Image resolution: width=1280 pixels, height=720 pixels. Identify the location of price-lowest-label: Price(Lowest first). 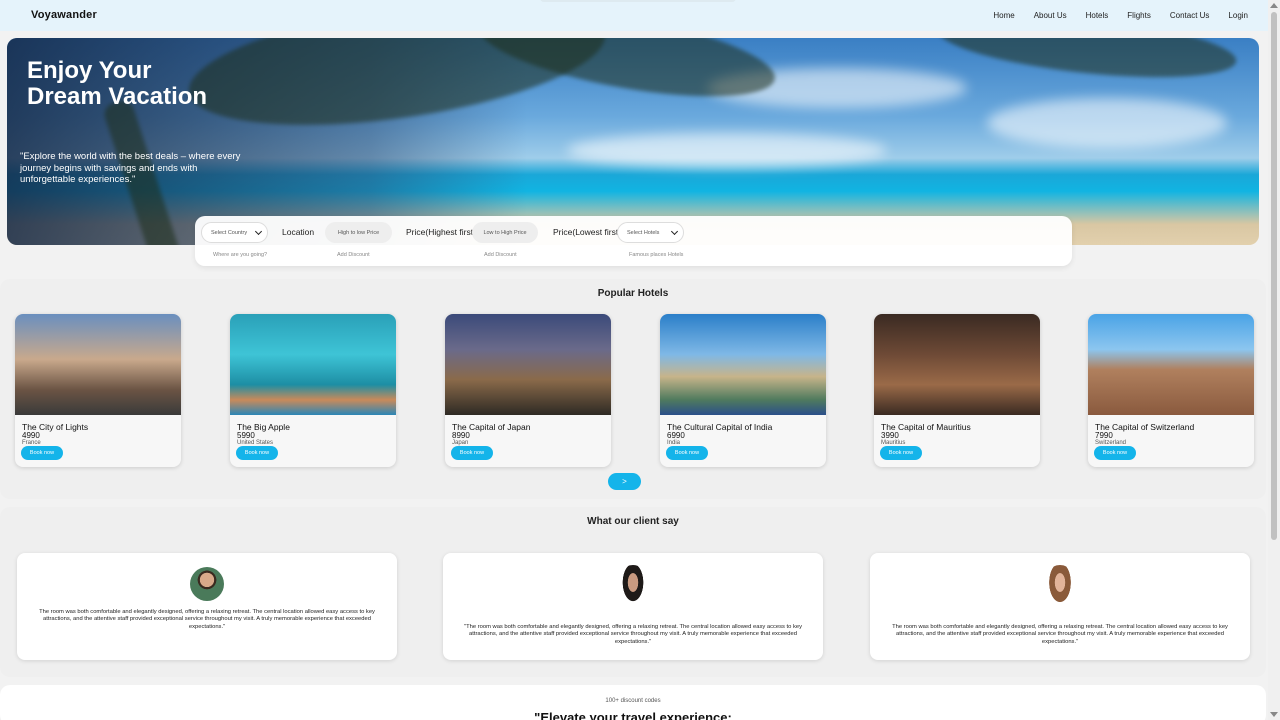
(587, 232).